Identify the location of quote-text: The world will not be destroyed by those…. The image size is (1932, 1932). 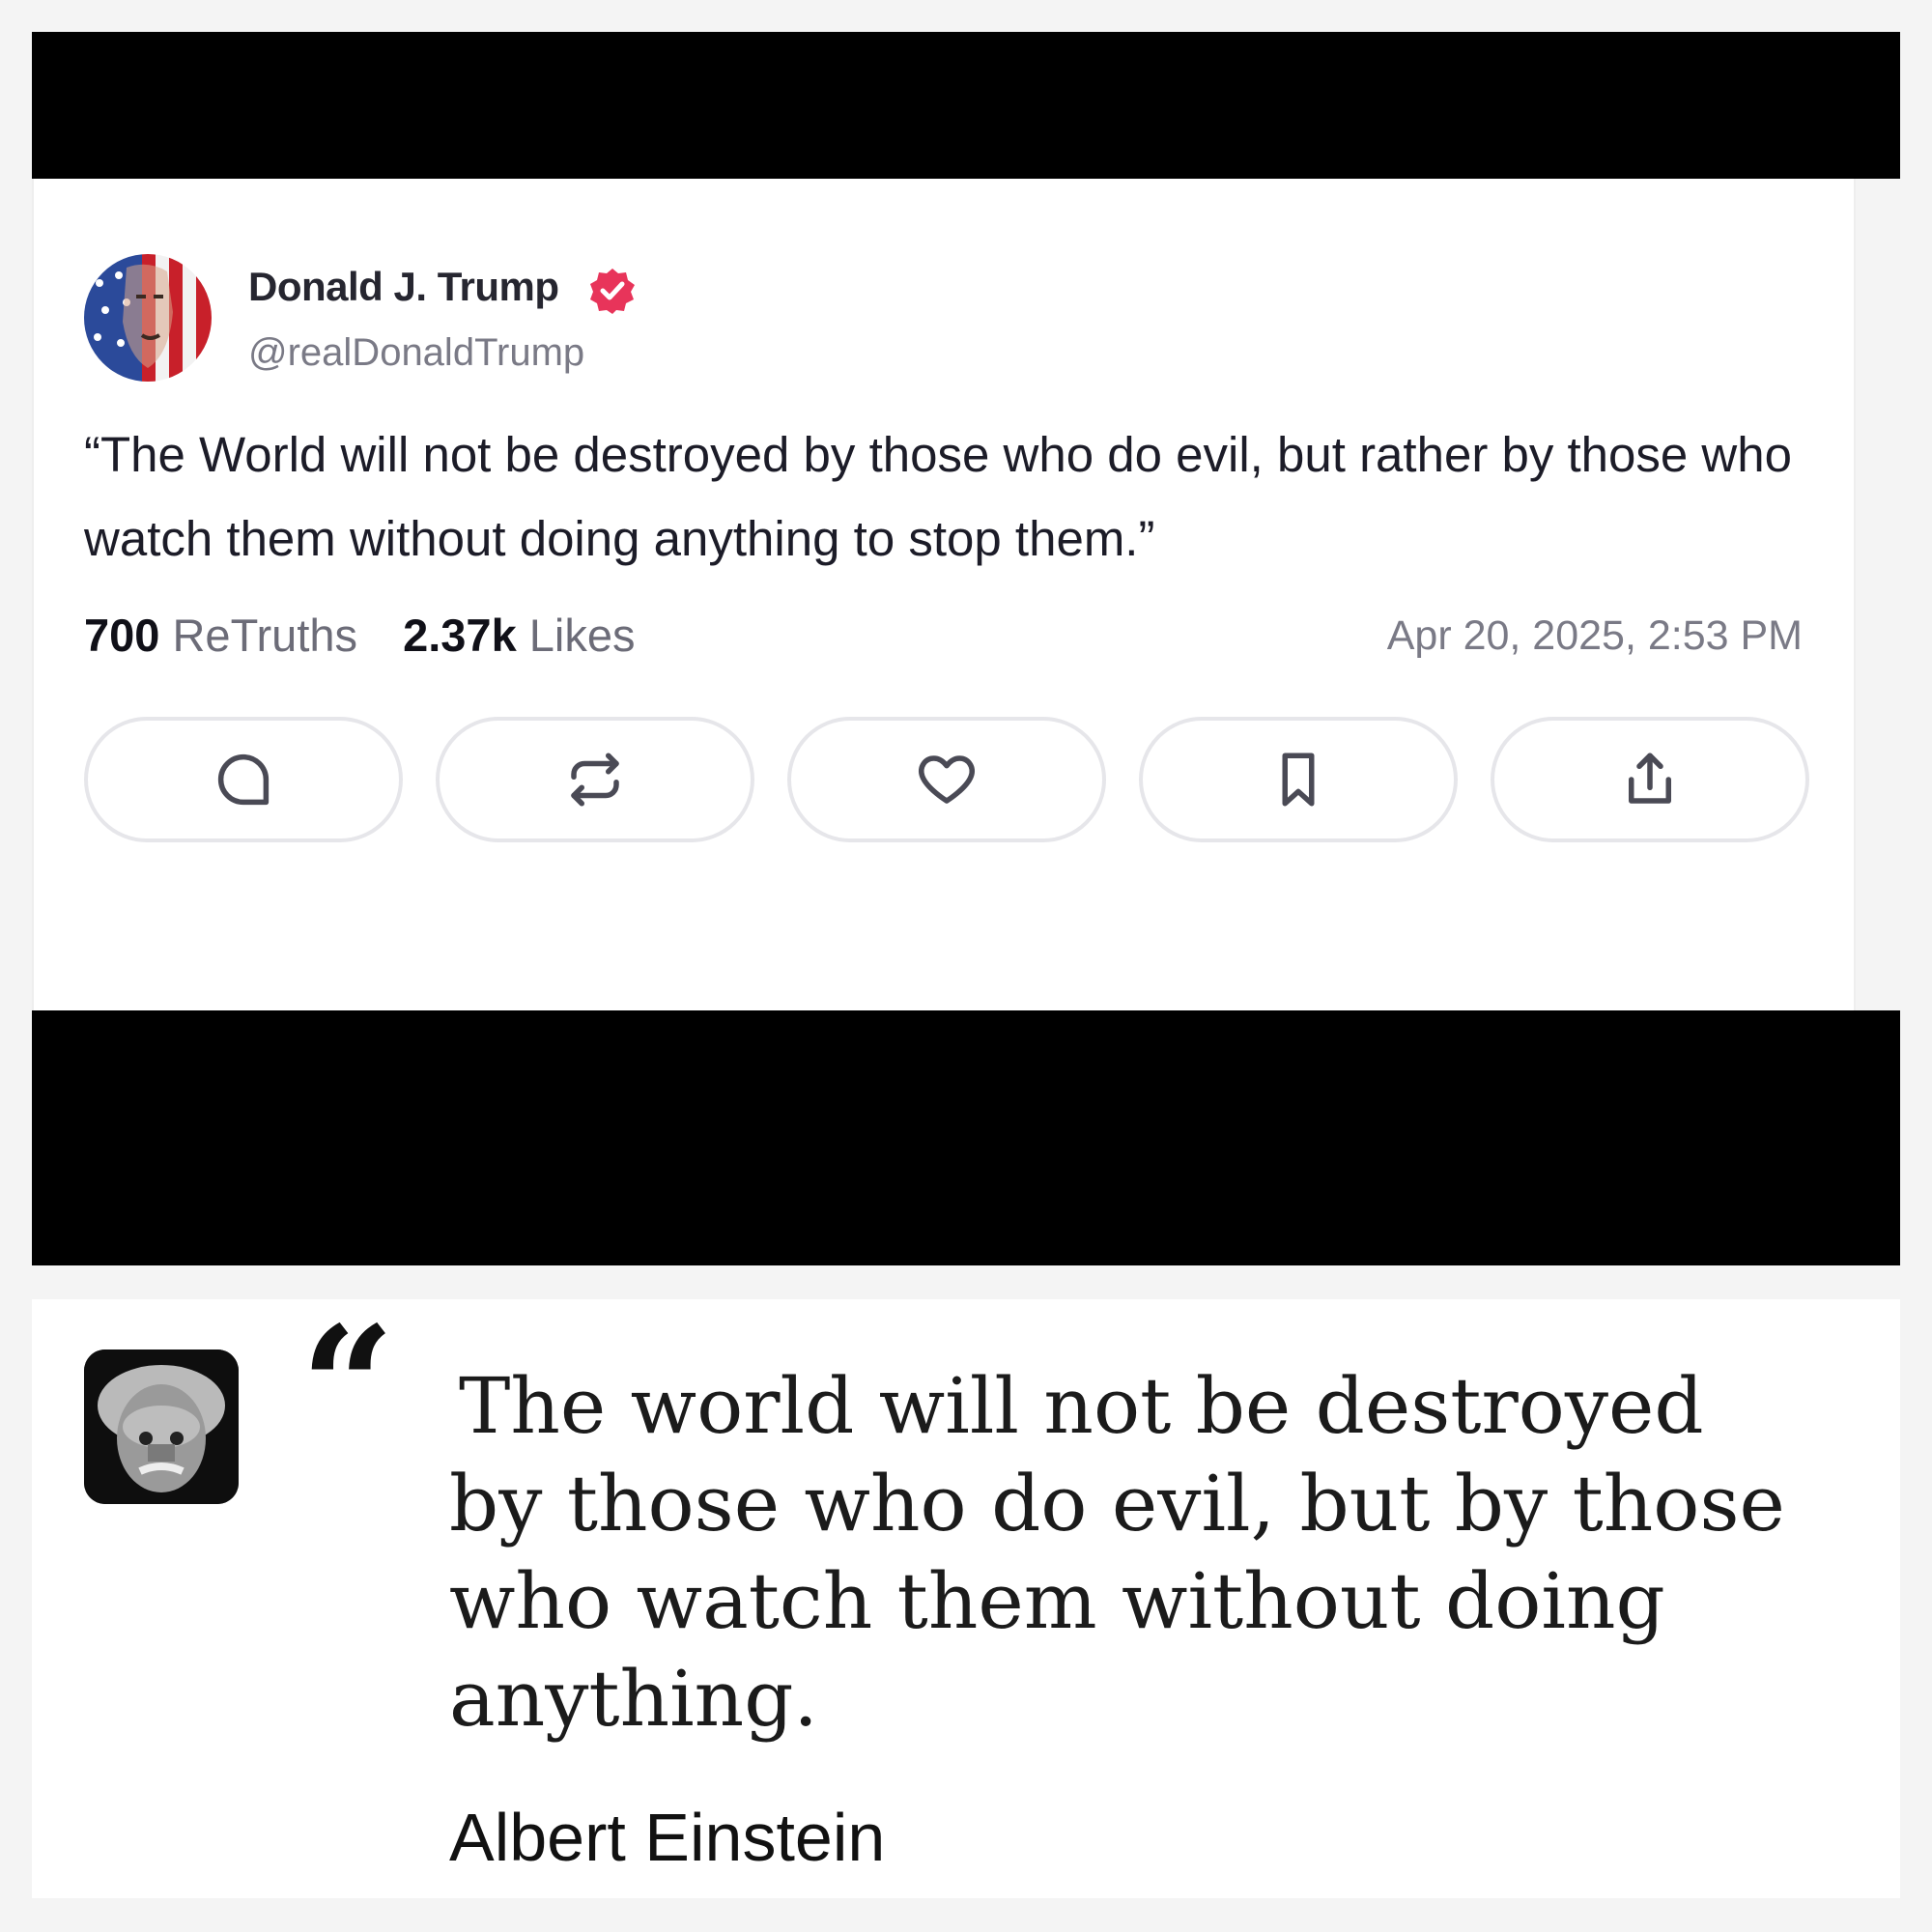
(1117, 1552).